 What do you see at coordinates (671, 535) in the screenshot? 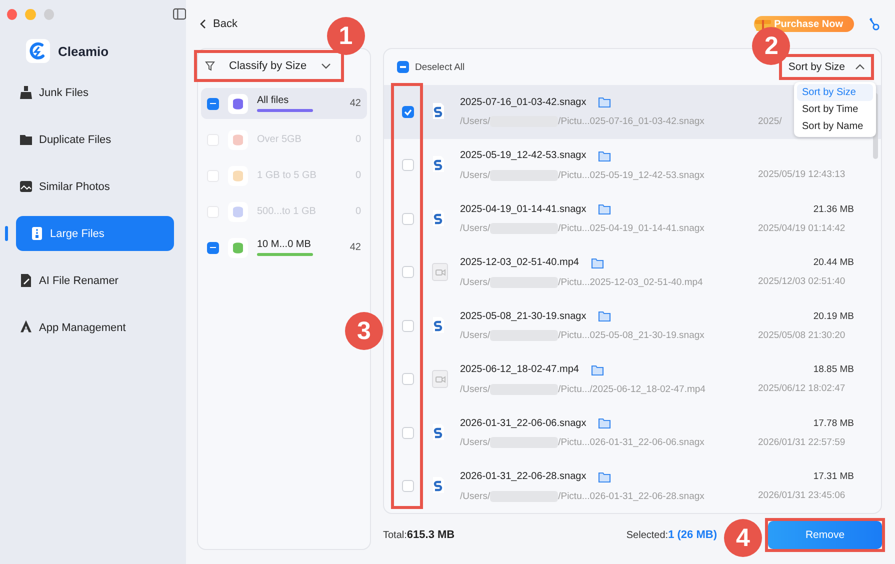
I see `selected-summary: Selected:1 (26 MB)` at bounding box center [671, 535].